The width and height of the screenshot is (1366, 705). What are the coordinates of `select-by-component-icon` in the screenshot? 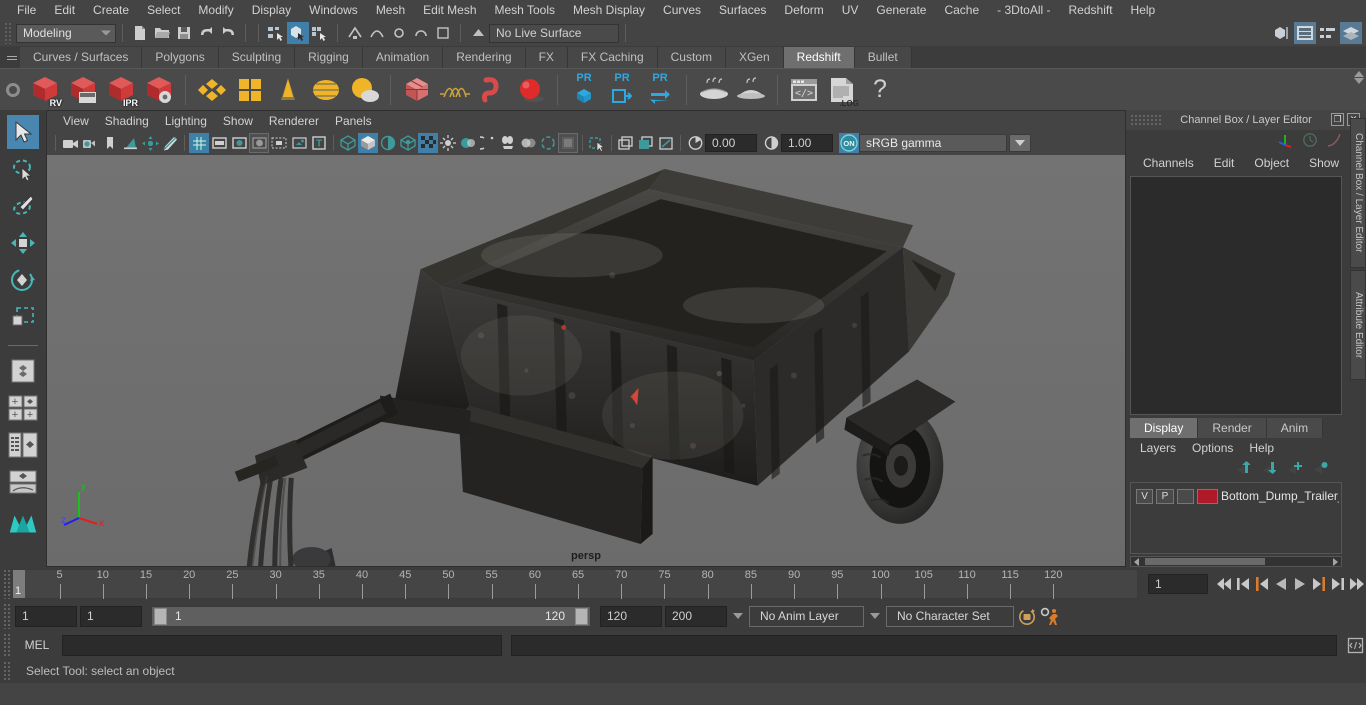 It's located at (320, 33).